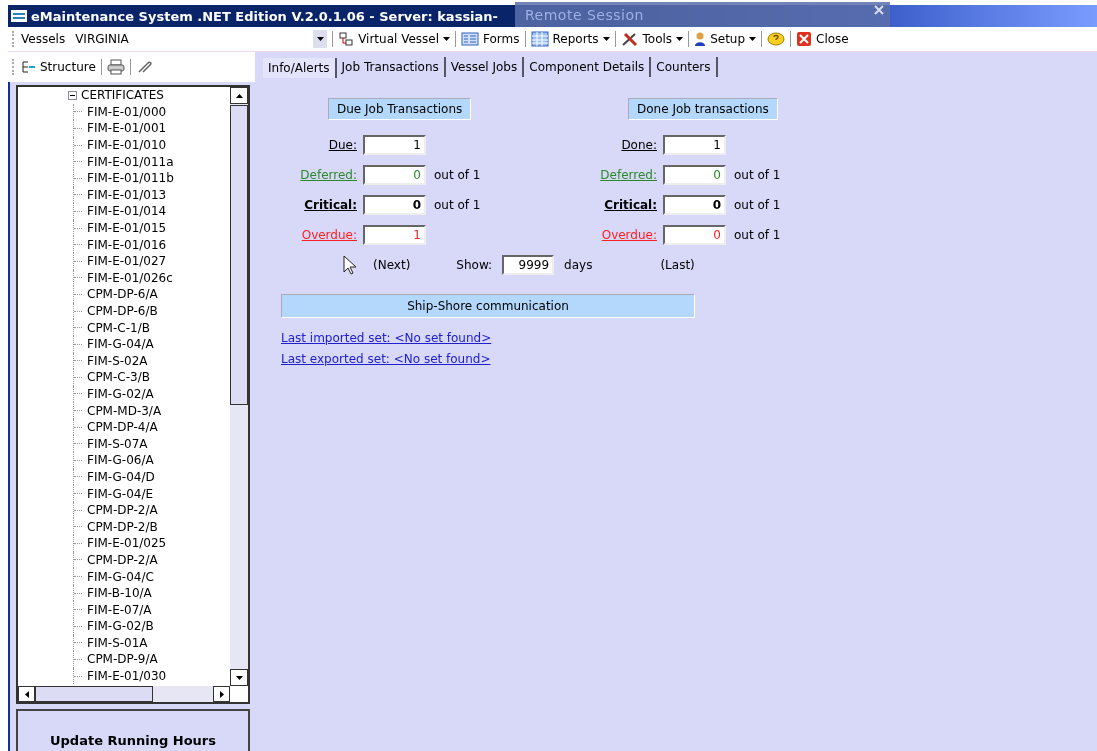 The image size is (1097, 751). I want to click on tree-item: CPM-DP-9/A, so click(122, 659).